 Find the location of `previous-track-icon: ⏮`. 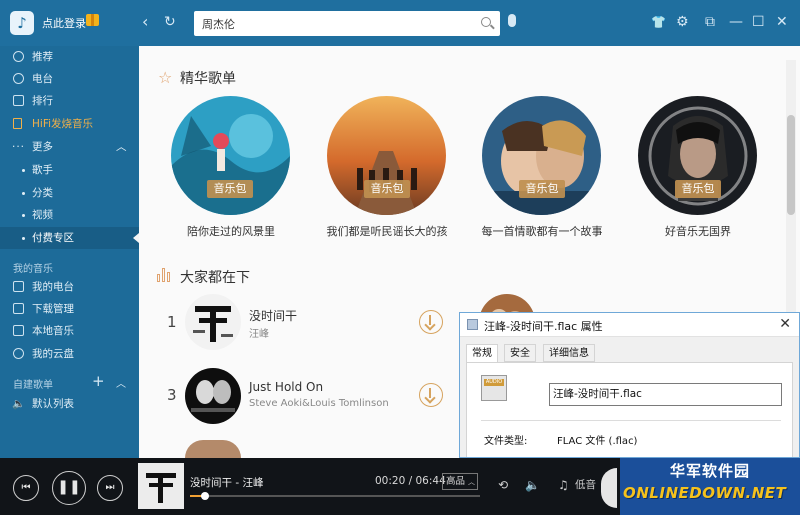

previous-track-icon: ⏮ is located at coordinates (26, 488).